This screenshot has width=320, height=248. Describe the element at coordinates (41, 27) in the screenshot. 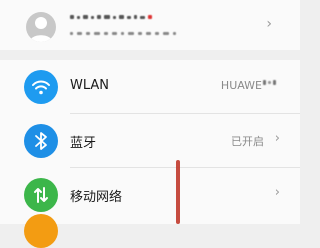

I see `avatar-icon` at that location.